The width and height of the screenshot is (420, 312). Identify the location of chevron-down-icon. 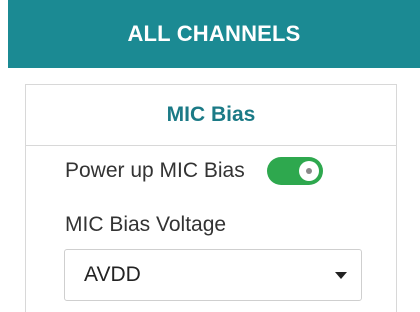
(341, 275).